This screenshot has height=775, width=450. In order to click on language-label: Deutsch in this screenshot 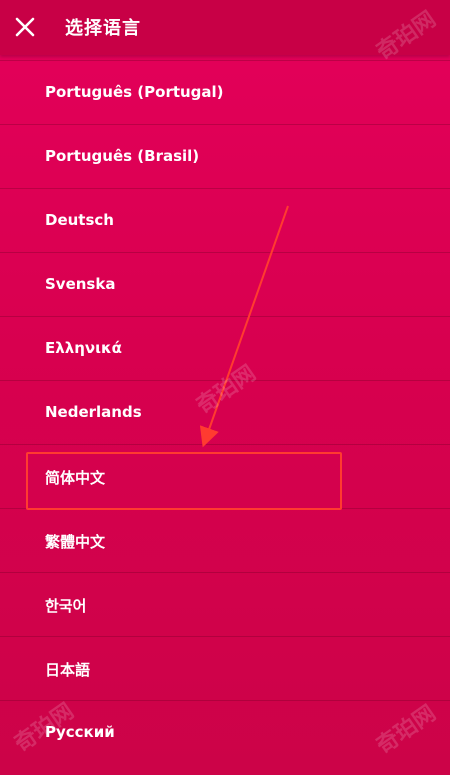, I will do `click(79, 220)`.